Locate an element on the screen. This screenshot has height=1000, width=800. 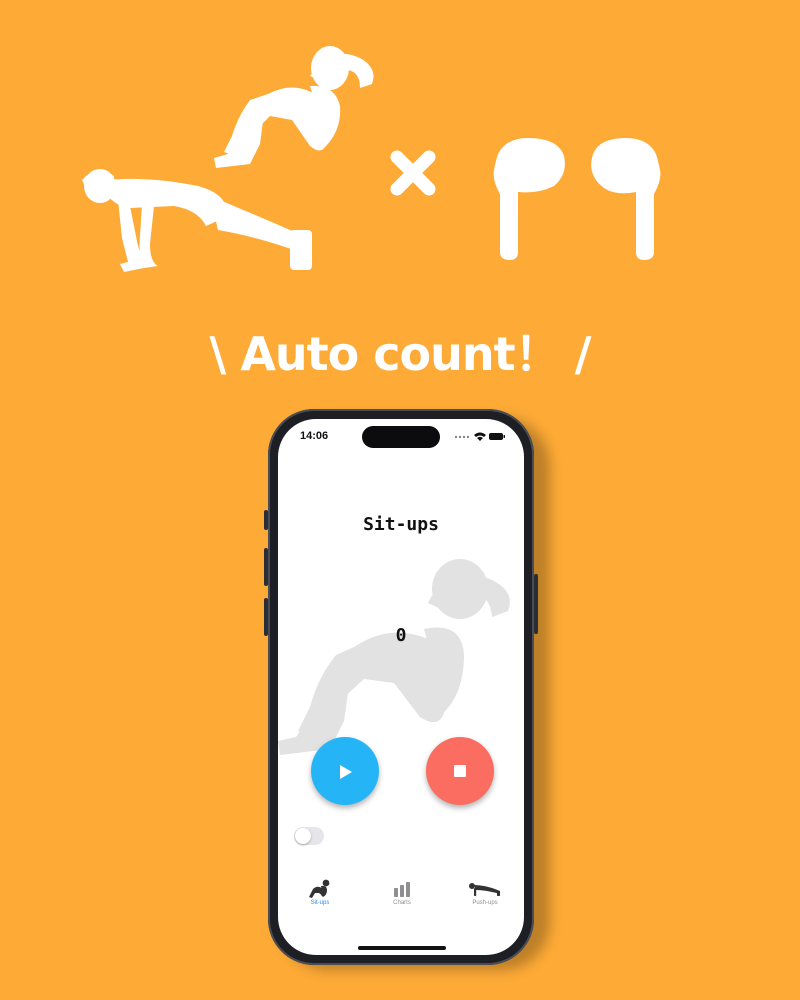
sit-up-figure-icon is located at coordinates (294, 107).